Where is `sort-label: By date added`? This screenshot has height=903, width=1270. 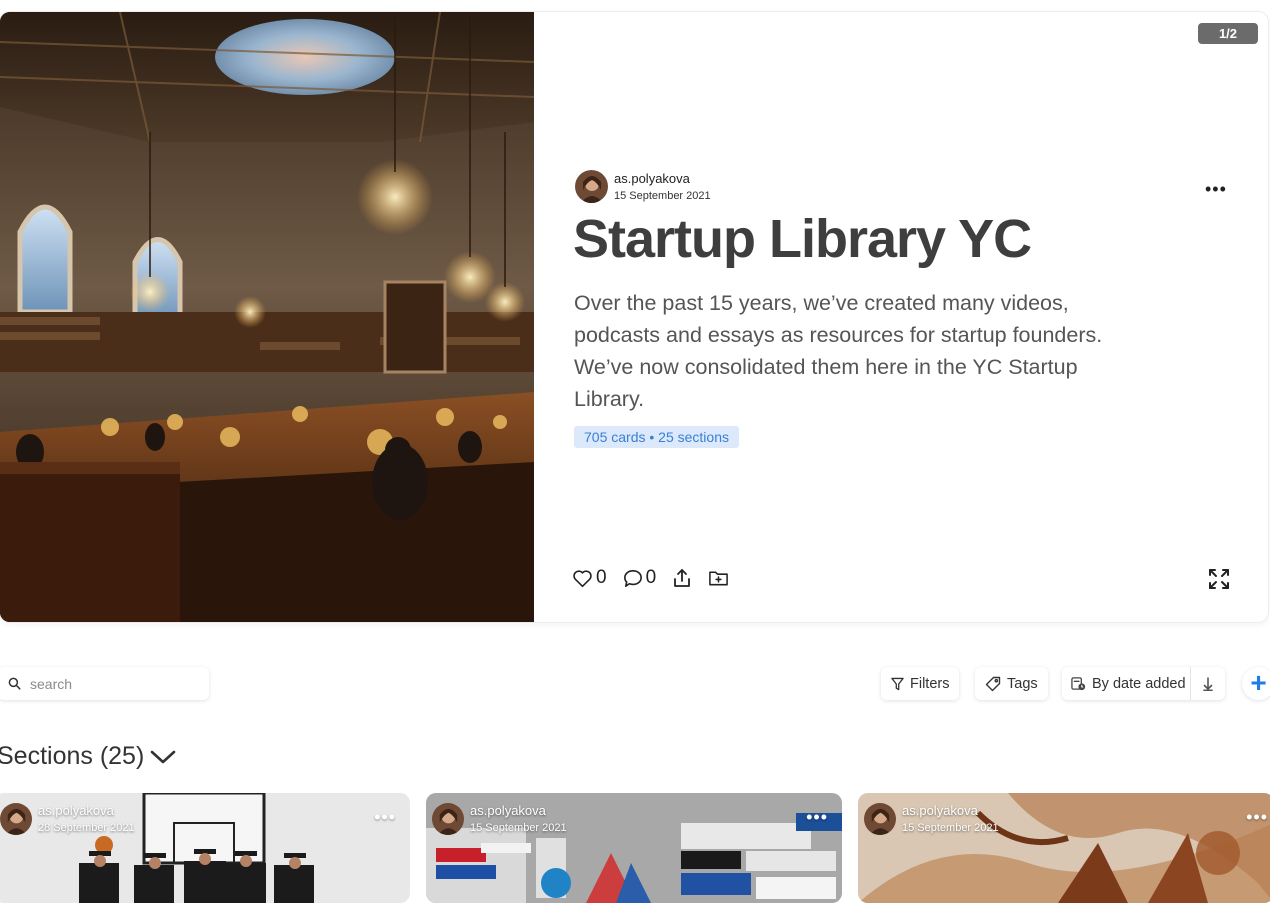 sort-label: By date added is located at coordinates (1139, 683).